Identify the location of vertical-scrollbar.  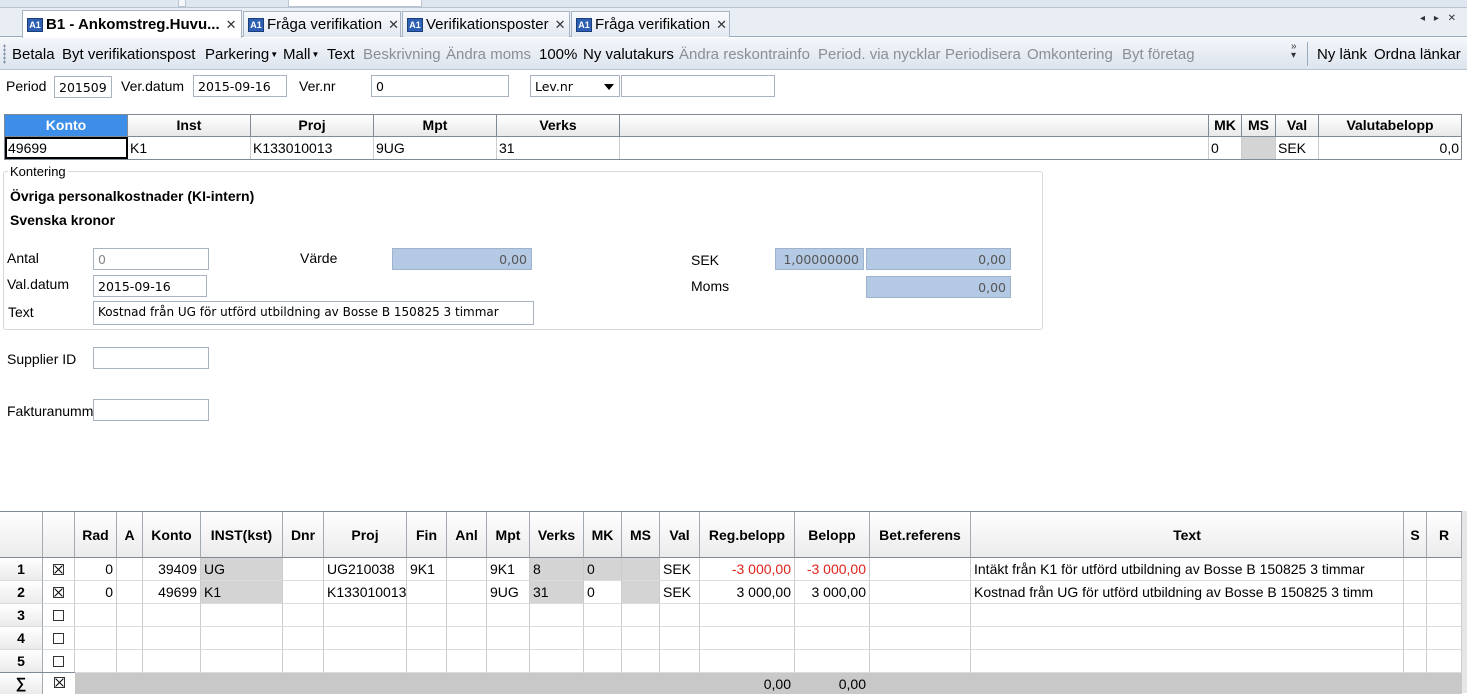
(1464, 602).